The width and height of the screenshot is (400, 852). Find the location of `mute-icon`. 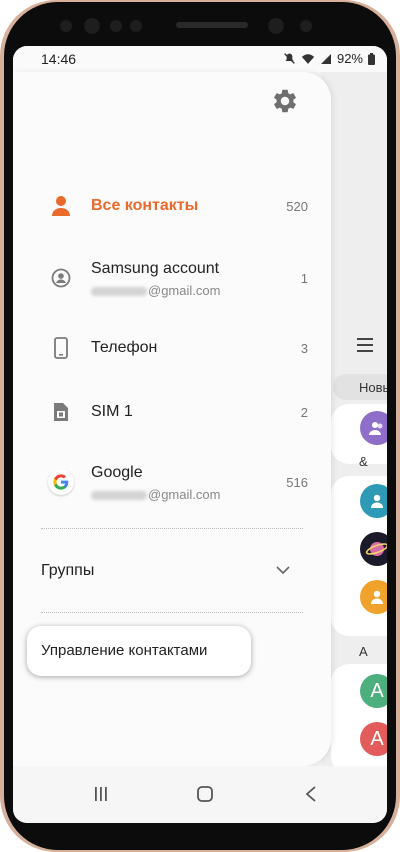

mute-icon is located at coordinates (289, 58).